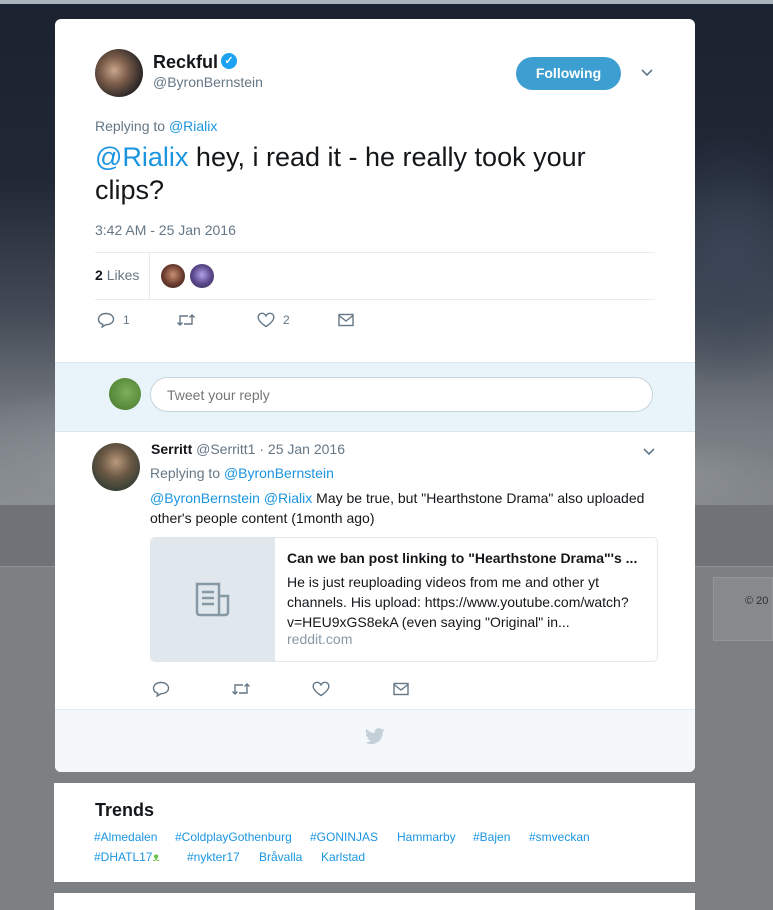  I want to click on trend-item: #Almedalen, so click(125, 837).